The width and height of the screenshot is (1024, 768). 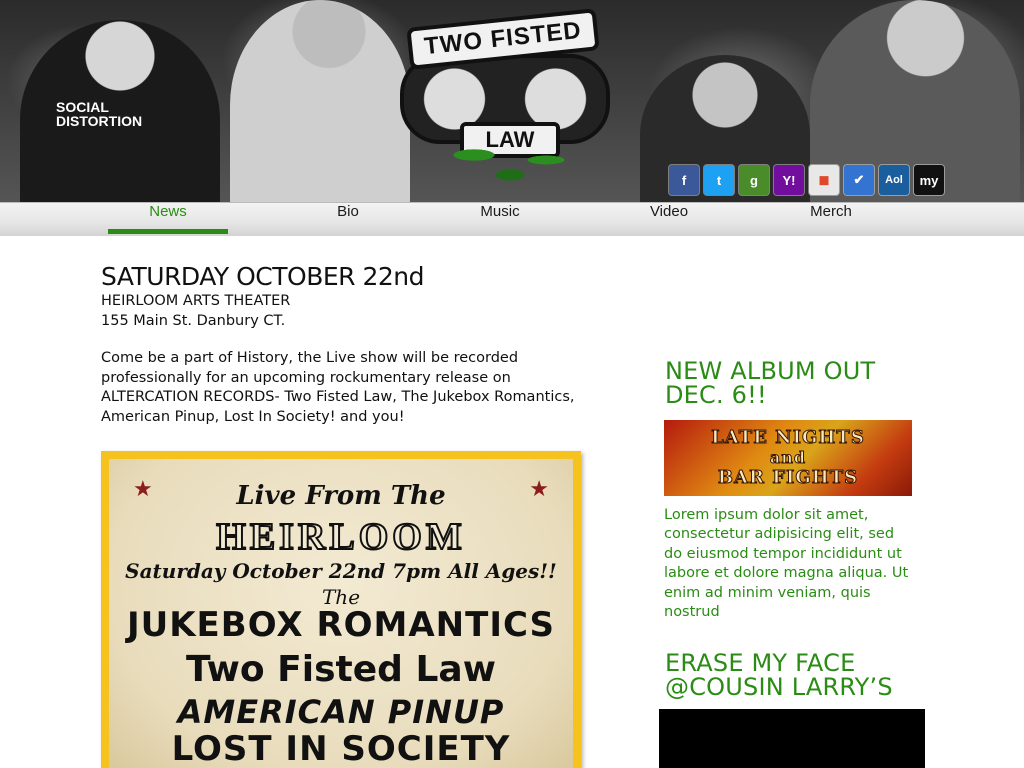 I want to click on nav-item-video: Video, so click(x=669, y=217).